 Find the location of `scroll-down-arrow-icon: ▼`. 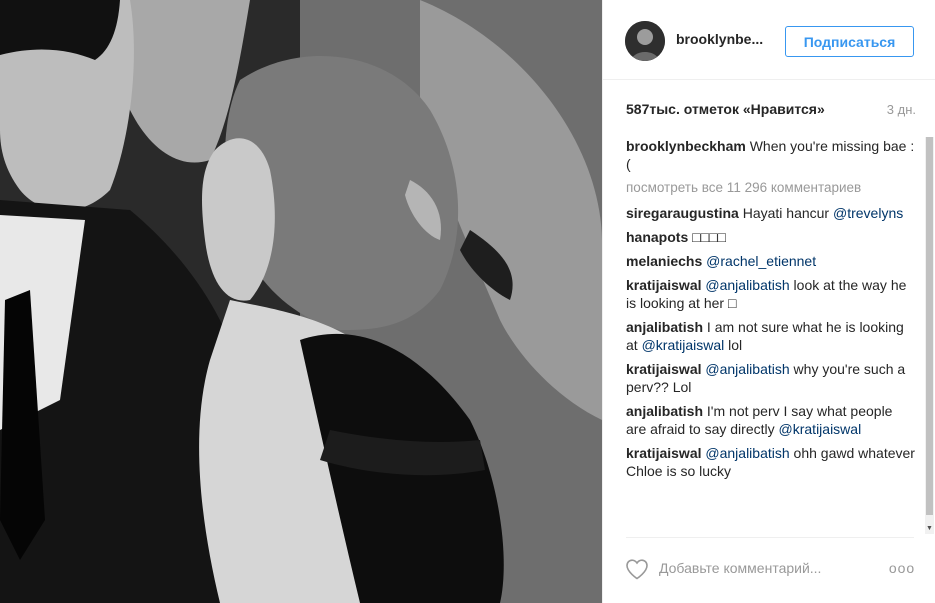

scroll-down-arrow-icon: ▼ is located at coordinates (929, 528).